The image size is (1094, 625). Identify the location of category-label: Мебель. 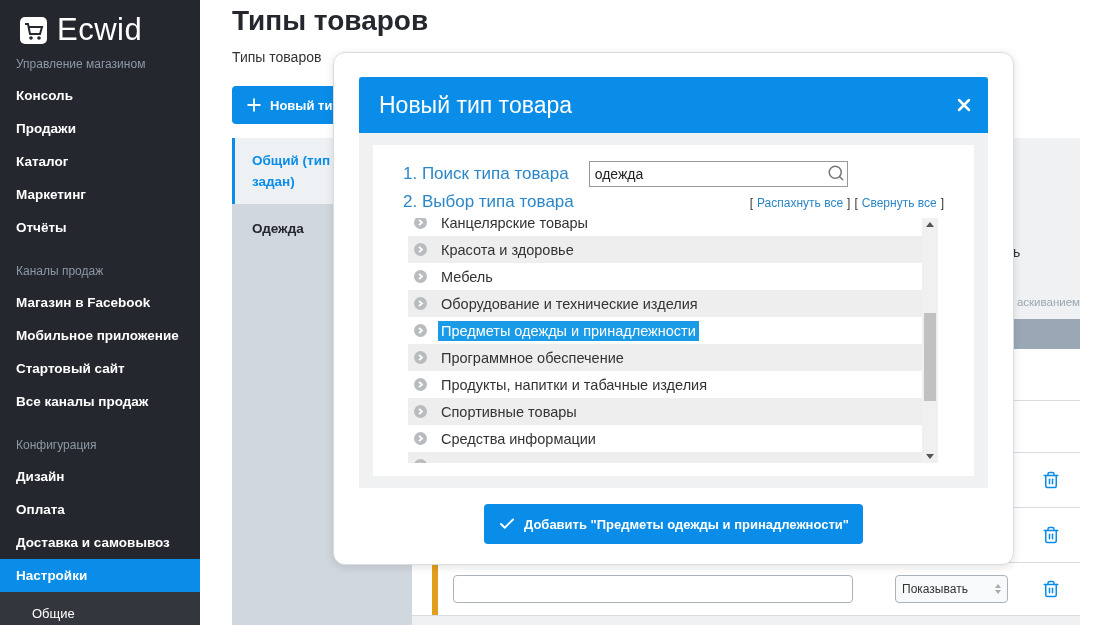
(468, 276).